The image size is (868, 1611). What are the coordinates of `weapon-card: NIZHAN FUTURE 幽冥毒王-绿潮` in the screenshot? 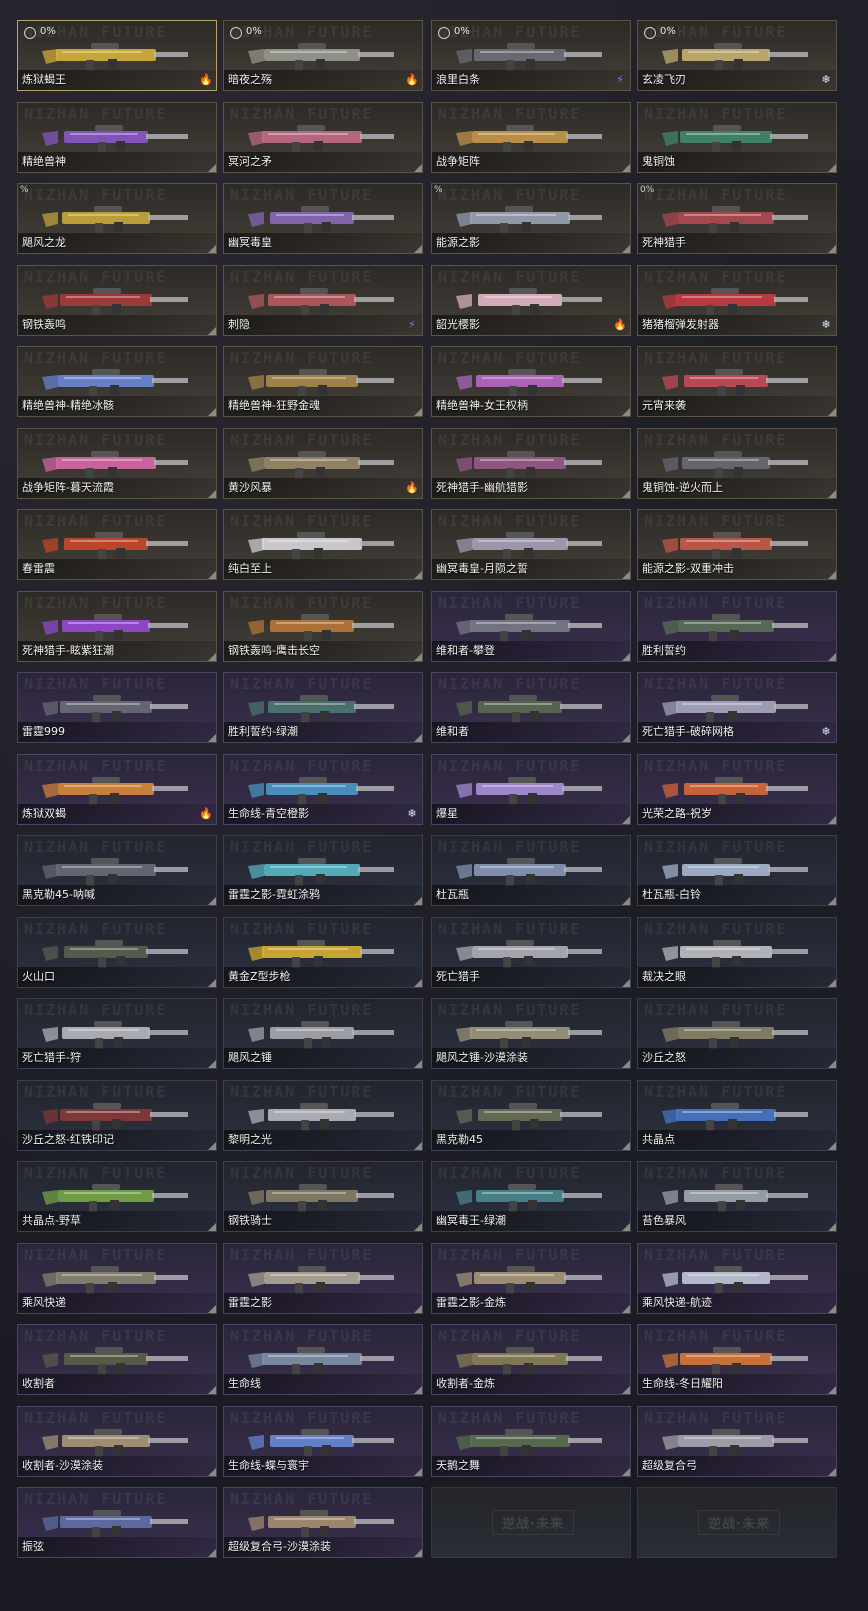 It's located at (531, 1196).